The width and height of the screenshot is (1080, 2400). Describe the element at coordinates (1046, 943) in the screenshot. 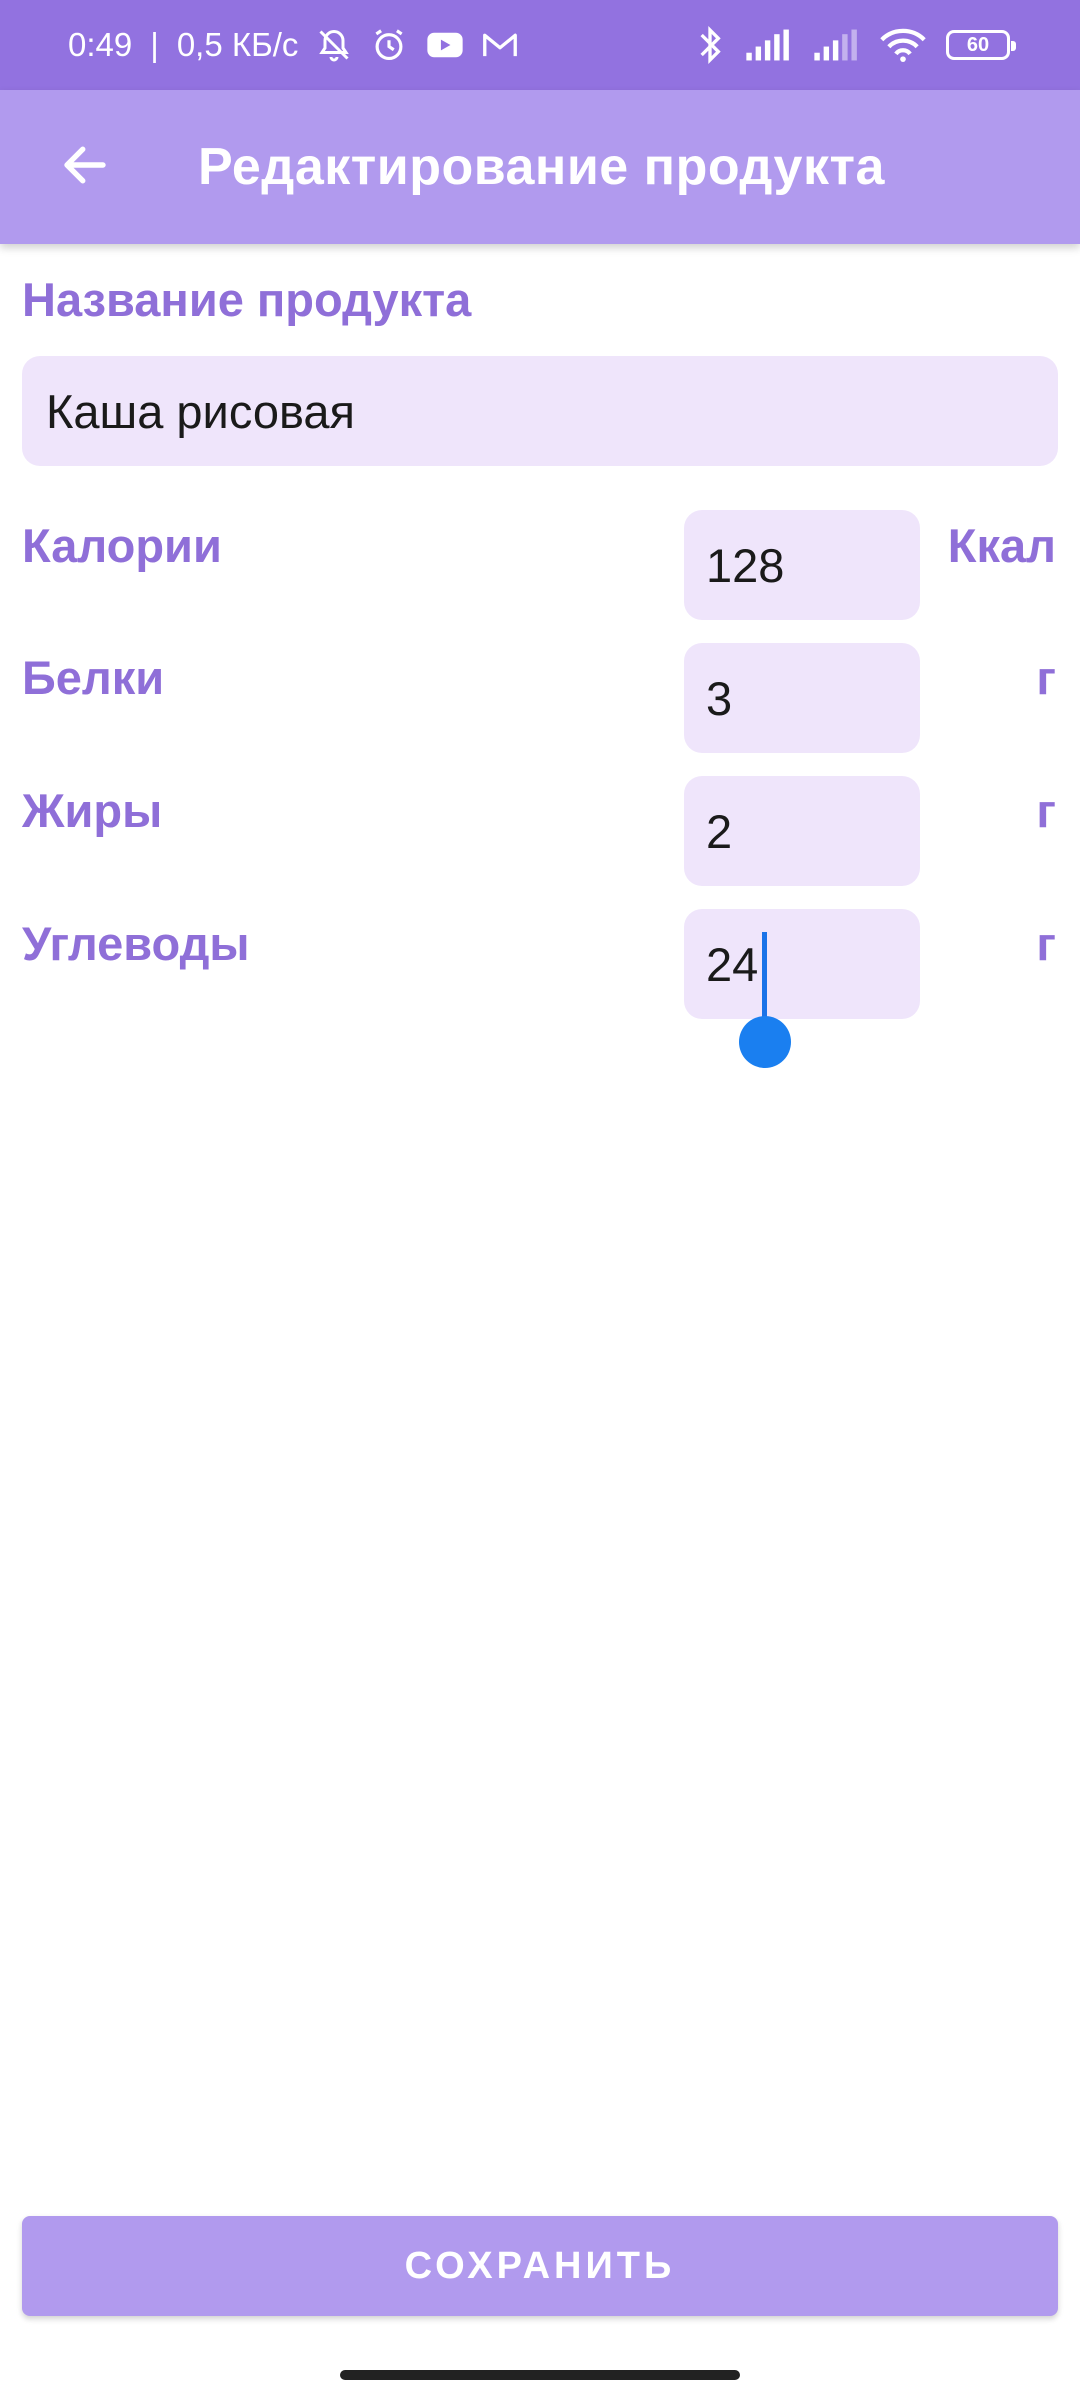

I see `carbs-unit: г` at that location.